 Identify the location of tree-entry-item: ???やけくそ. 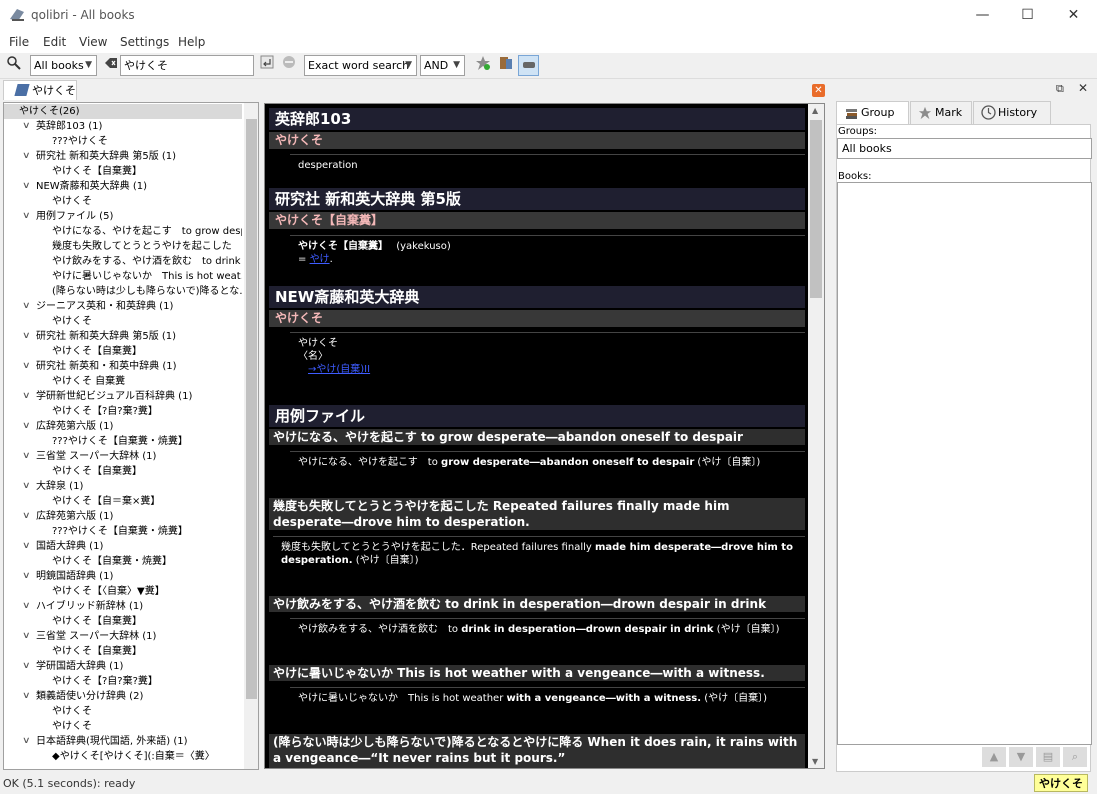
(123, 141).